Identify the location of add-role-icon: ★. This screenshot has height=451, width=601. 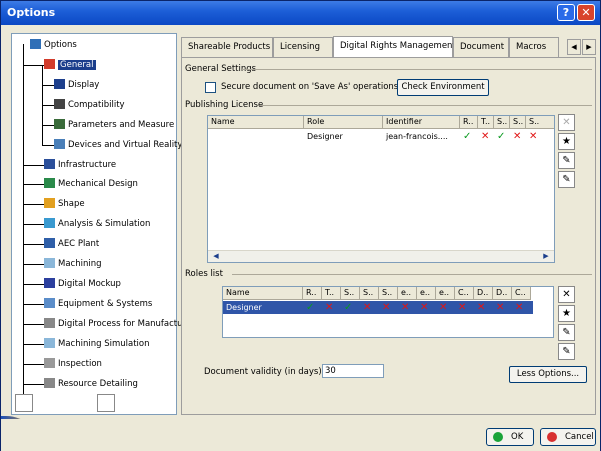
(566, 313).